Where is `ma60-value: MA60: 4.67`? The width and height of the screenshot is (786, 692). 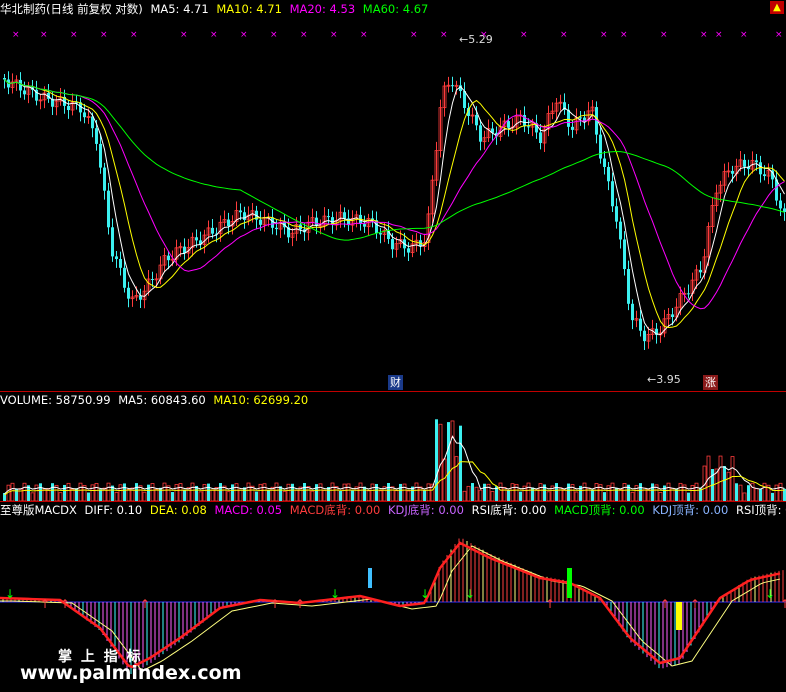 ma60-value: MA60: 4.67 is located at coordinates (395, 9).